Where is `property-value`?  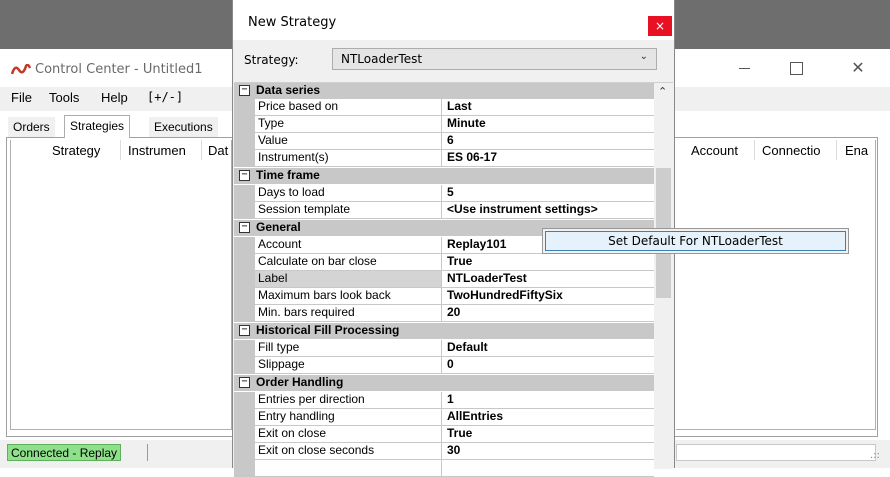 property-value is located at coordinates (548, 468).